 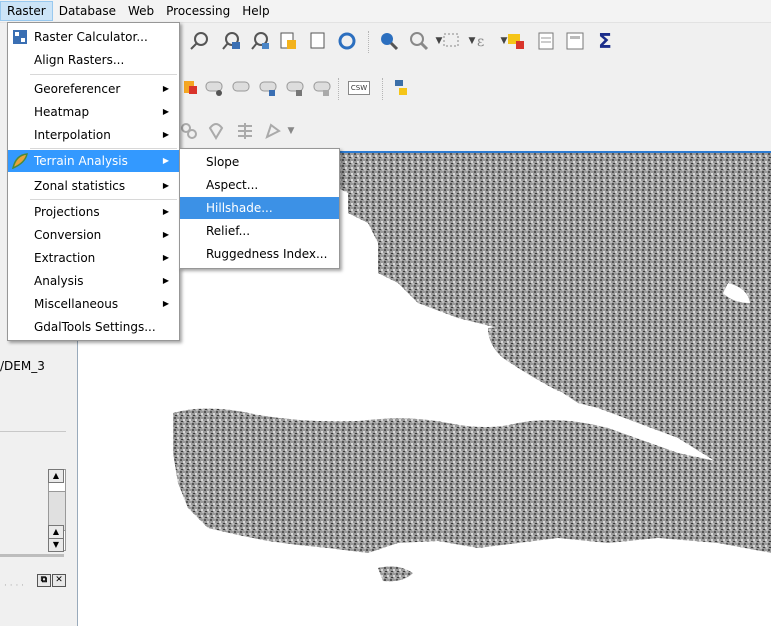 What do you see at coordinates (296, 88) in the screenshot?
I see `label-rotate-icon` at bounding box center [296, 88].